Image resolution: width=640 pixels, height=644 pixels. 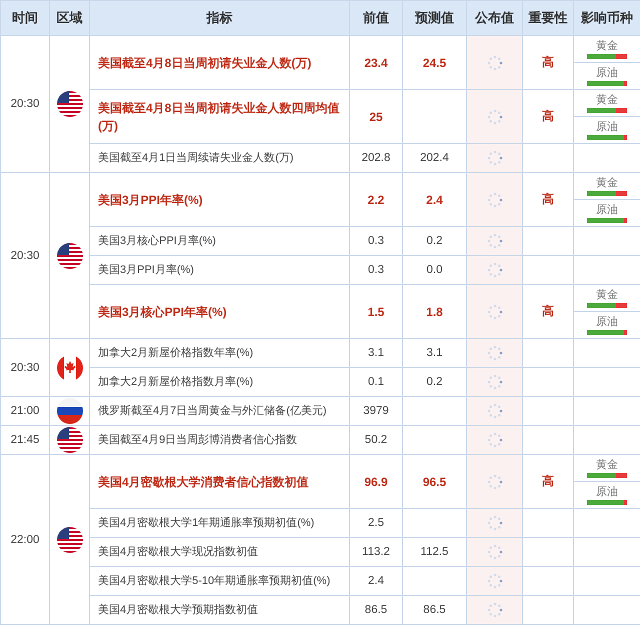 What do you see at coordinates (220, 311) in the screenshot?
I see `indicator-cell: 美国3月核心PPI年率(%)` at bounding box center [220, 311].